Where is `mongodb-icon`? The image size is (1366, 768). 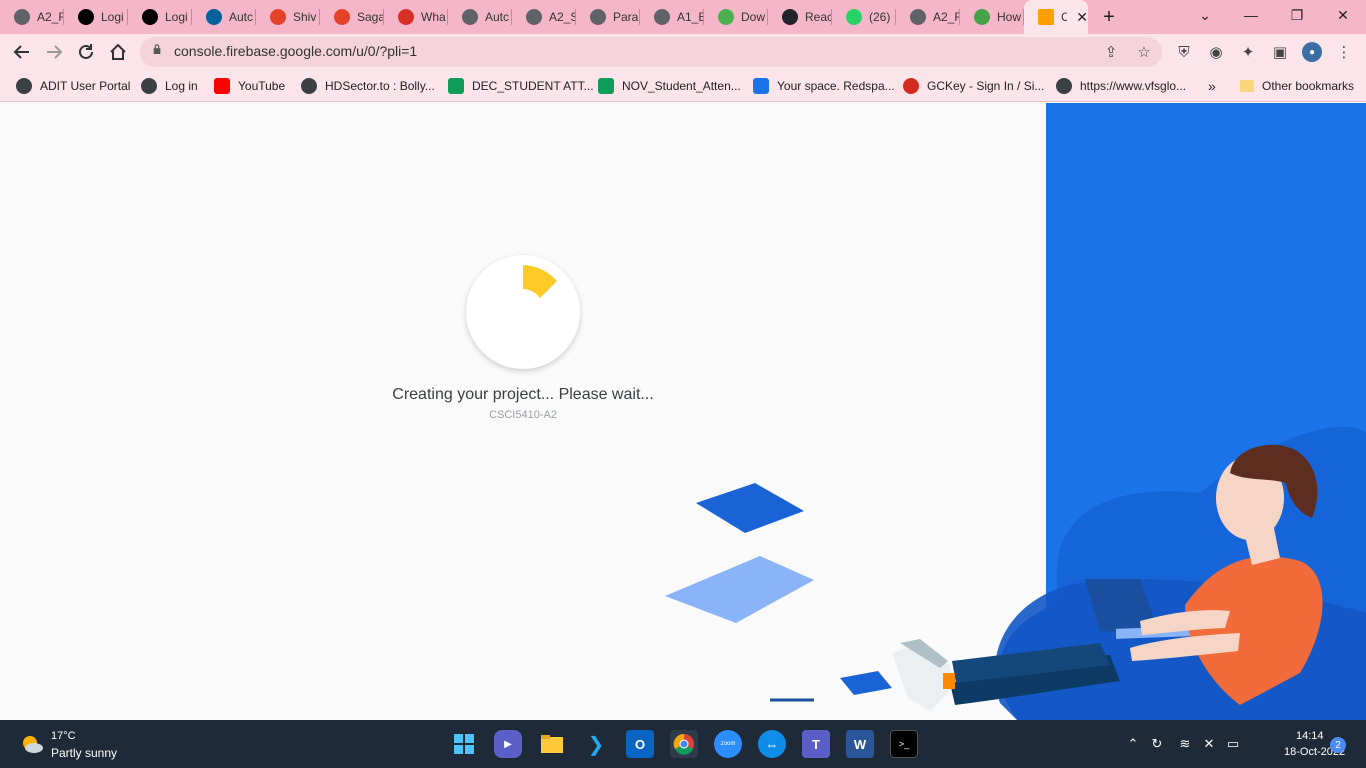 mongodb-icon is located at coordinates (982, 17).